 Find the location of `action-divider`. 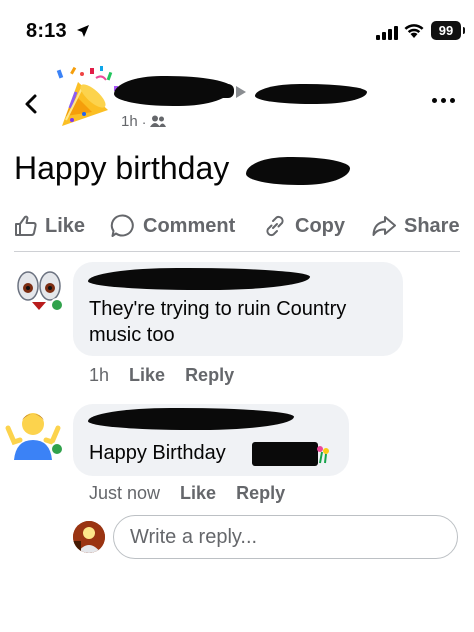

action-divider is located at coordinates (237, 251).